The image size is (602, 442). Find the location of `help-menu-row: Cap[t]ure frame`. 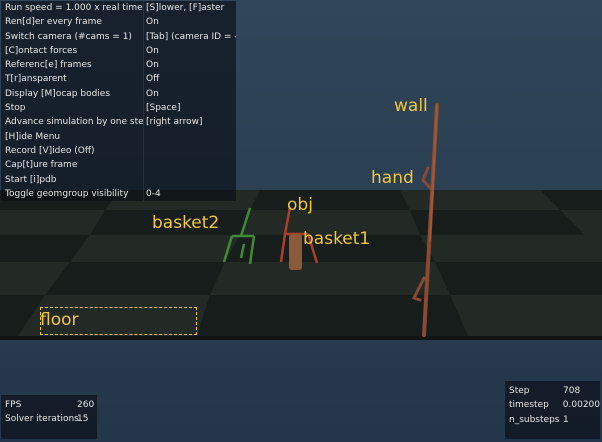

help-menu-row: Cap[t]ure frame is located at coordinates (118, 165).